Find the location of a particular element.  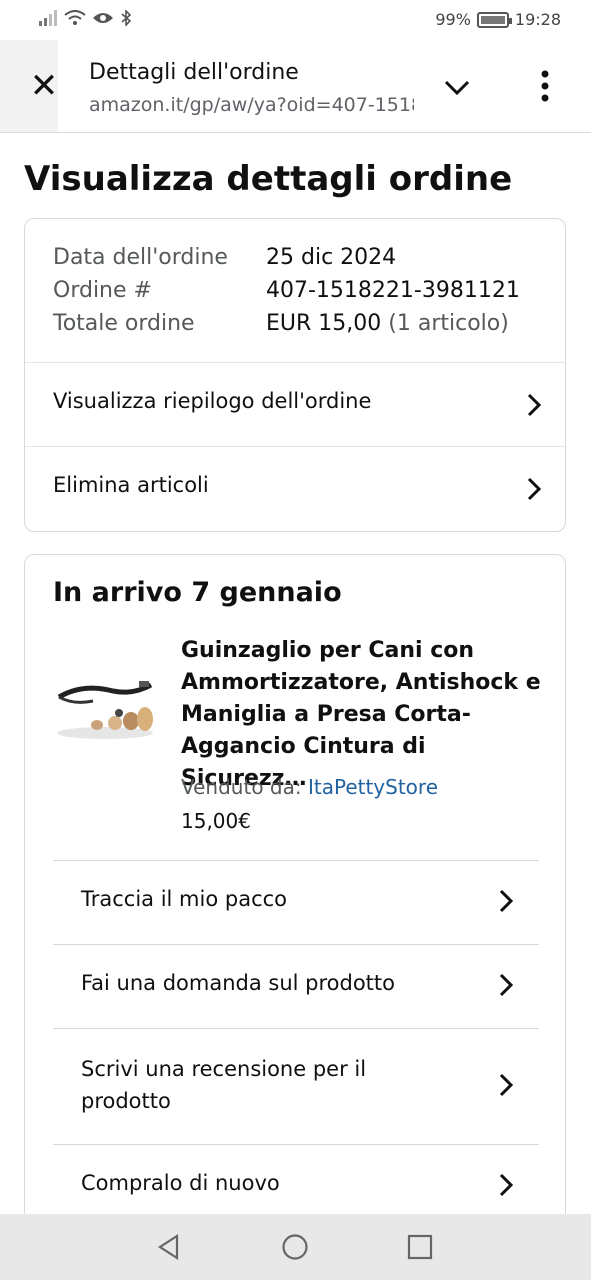

order-total-amount: EUR 15,00 is located at coordinates (324, 323).